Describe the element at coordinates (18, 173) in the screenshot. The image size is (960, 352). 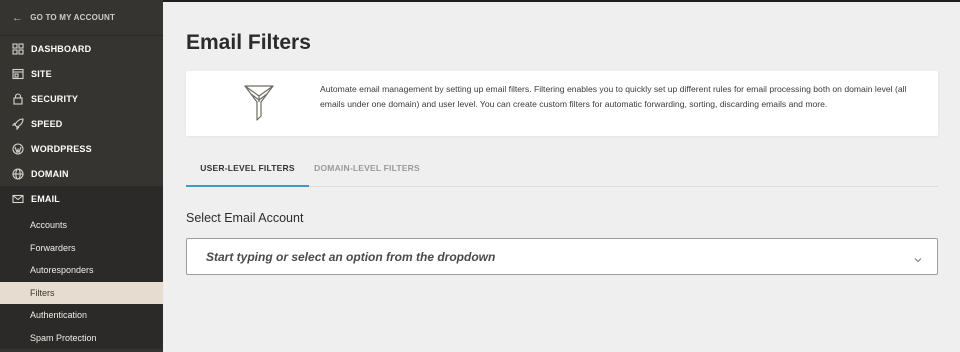
I see `globe-icon` at that location.